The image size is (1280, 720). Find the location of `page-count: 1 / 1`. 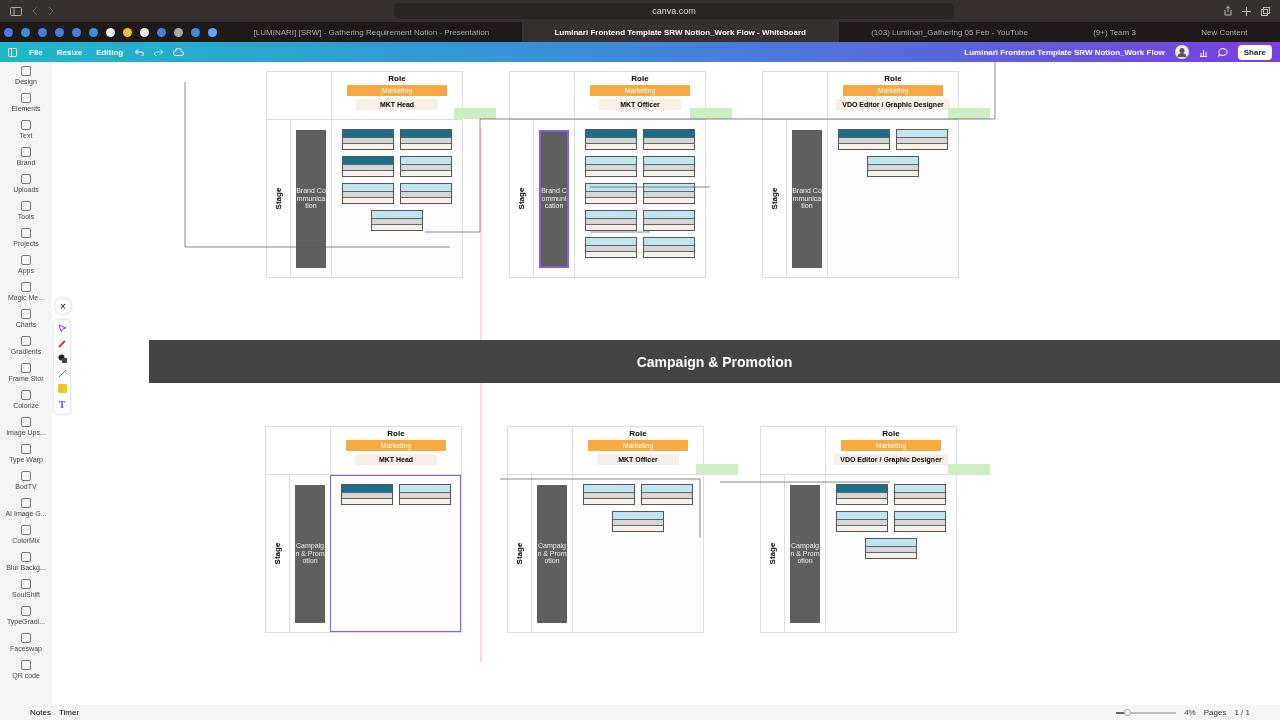

page-count: 1 / 1 is located at coordinates (1242, 712).